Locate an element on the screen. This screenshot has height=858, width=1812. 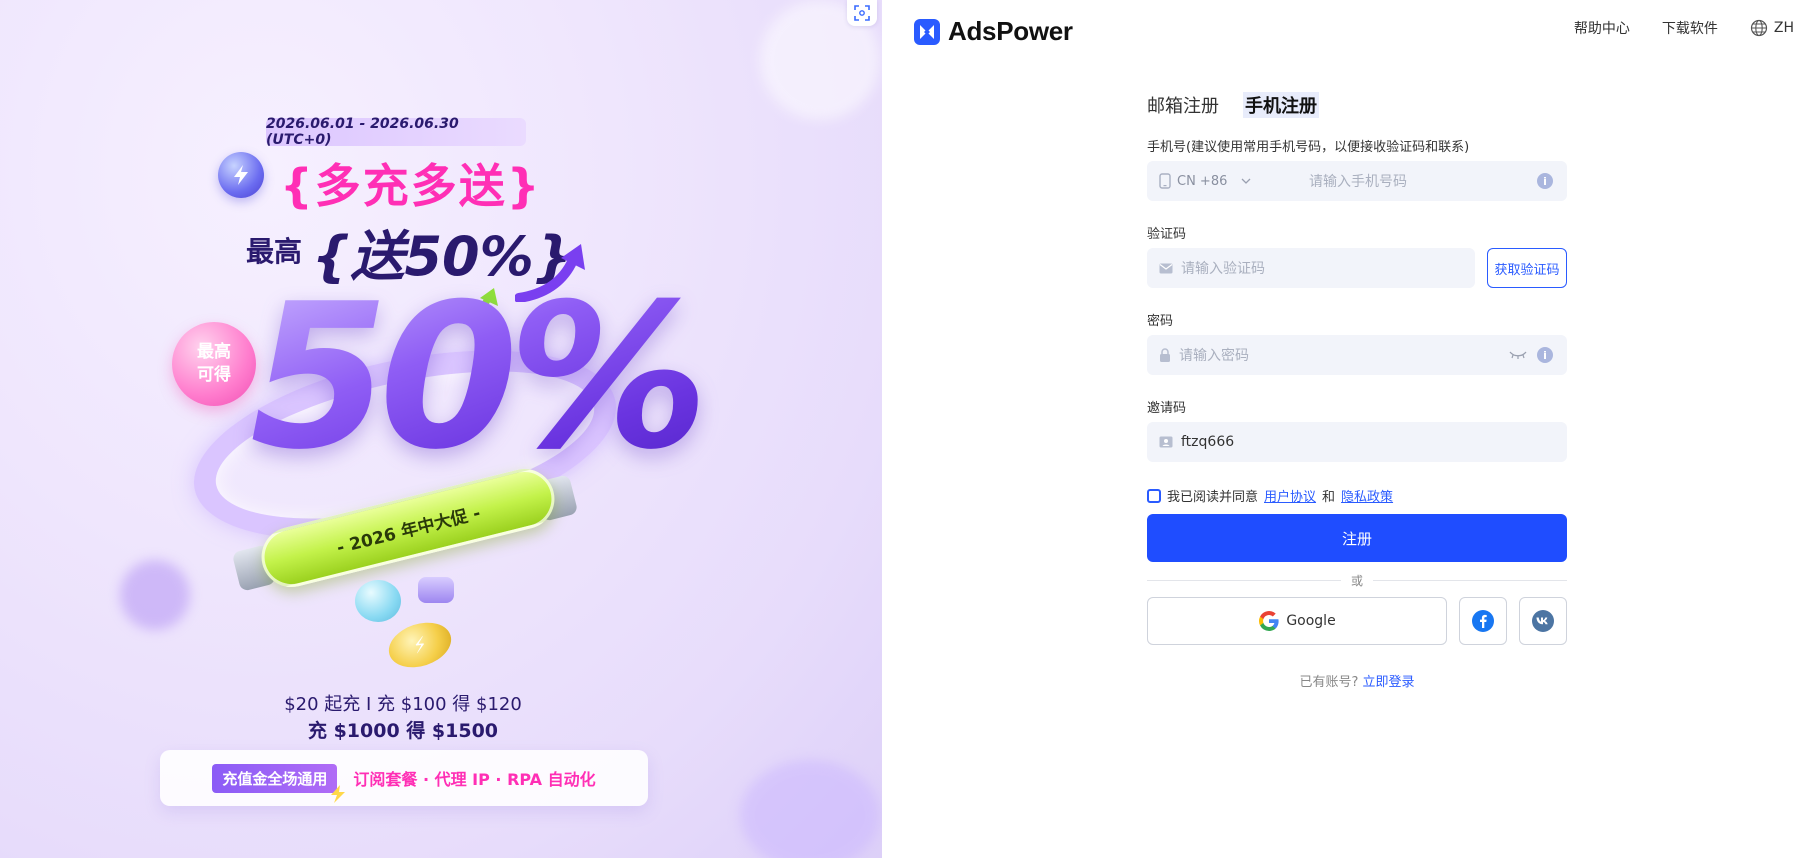
tab-phone-register: 手机注册 is located at coordinates (1281, 105).